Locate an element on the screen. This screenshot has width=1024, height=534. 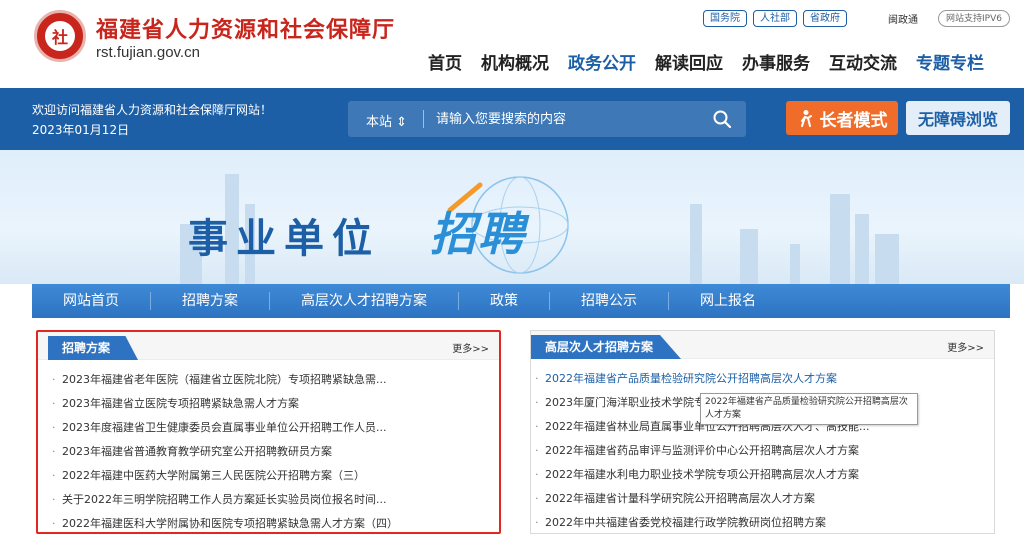
link-province-gov: 省政府 is located at coordinates (825, 18).